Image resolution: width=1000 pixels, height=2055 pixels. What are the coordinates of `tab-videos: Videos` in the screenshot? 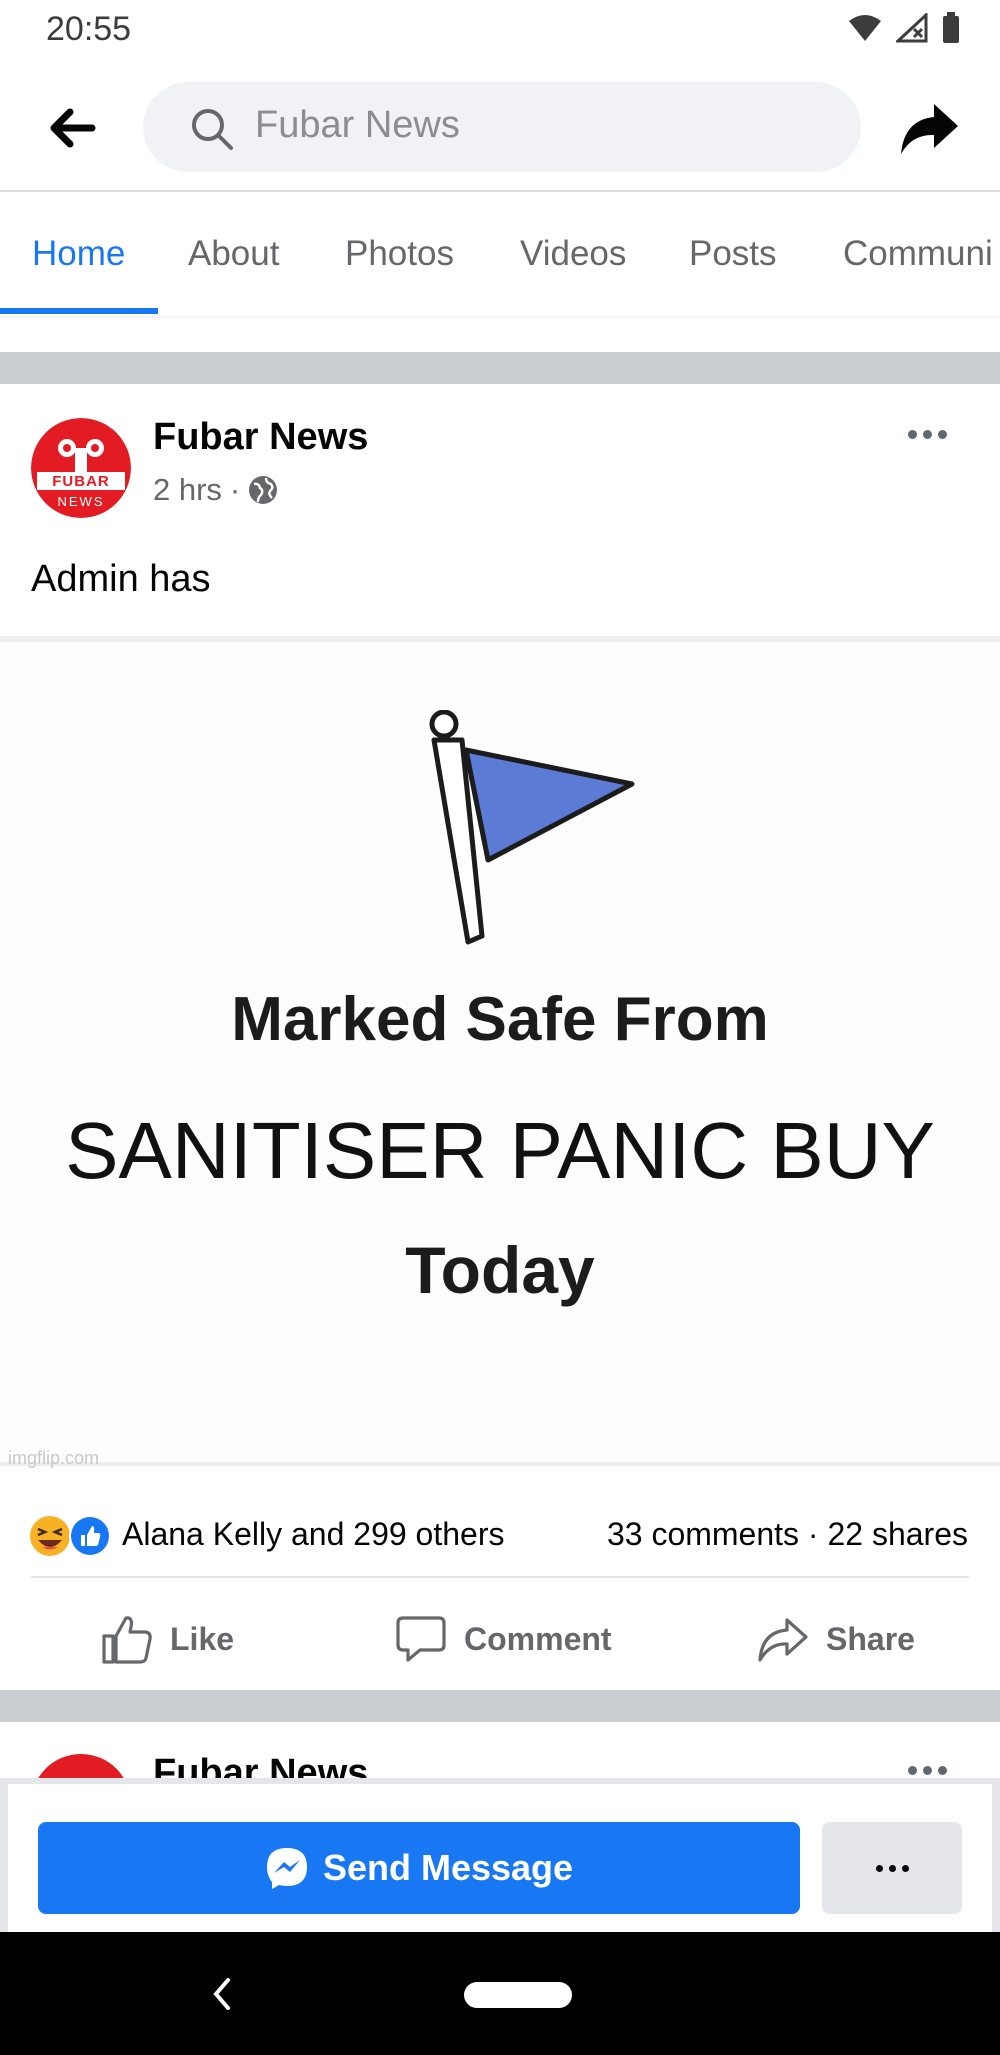 It's located at (573, 254).